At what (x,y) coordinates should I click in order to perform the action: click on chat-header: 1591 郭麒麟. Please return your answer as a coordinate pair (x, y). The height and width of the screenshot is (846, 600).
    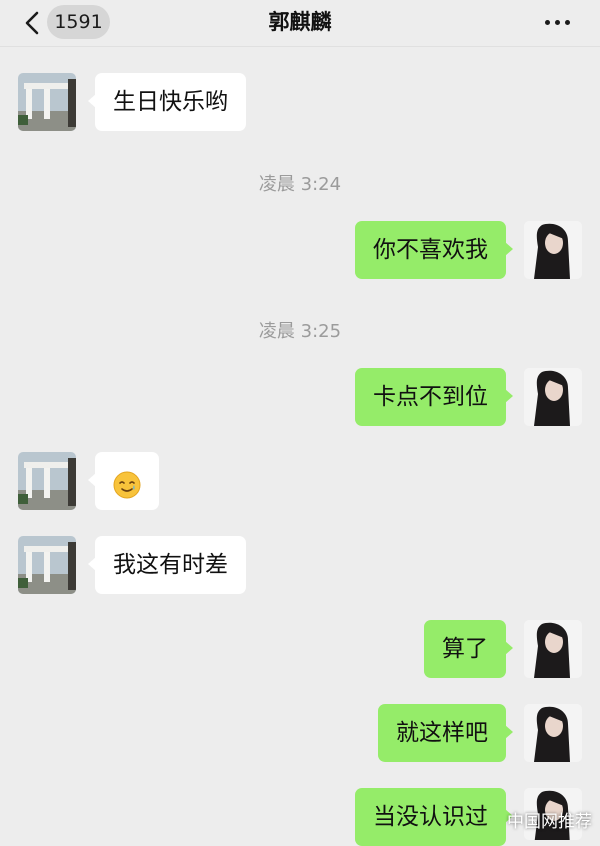
    Looking at the image, I should click on (300, 23).